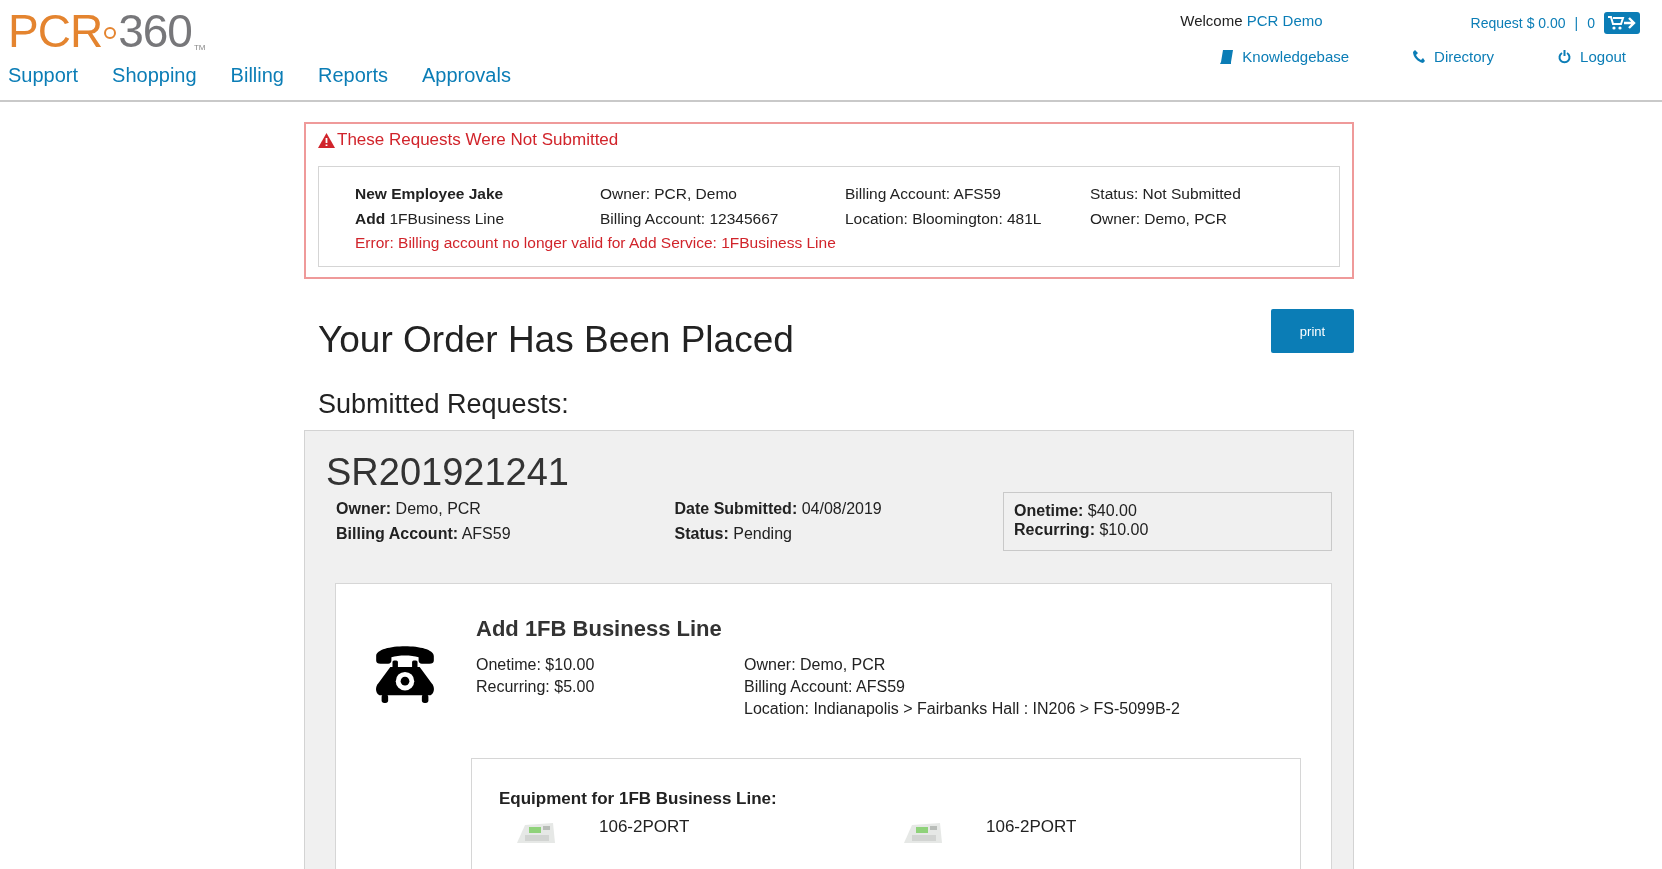  Describe the element at coordinates (536, 665) in the screenshot. I see `service-cost: Onetime: $10.00` at that location.